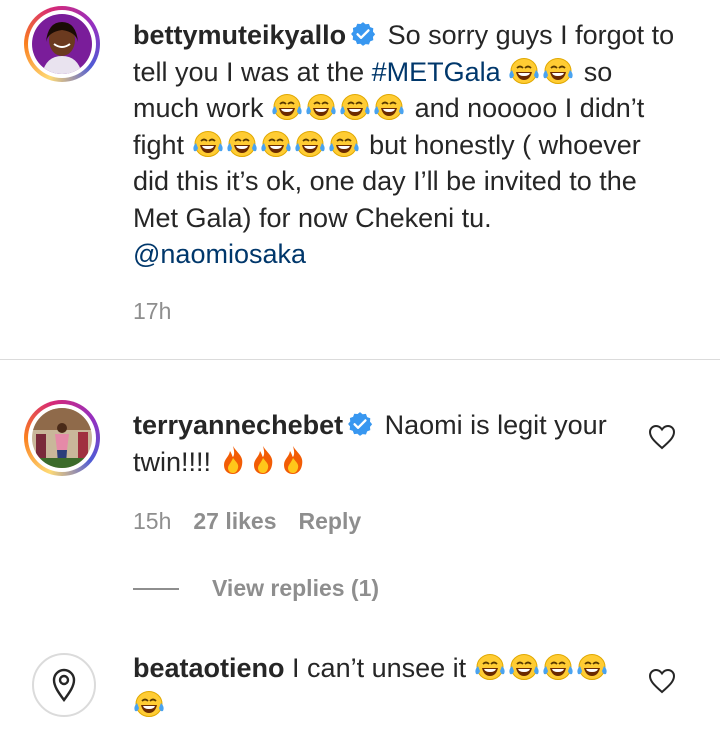 The width and height of the screenshot is (720, 743). What do you see at coordinates (295, 588) in the screenshot?
I see `view-replies-button: View replies (1)` at bounding box center [295, 588].